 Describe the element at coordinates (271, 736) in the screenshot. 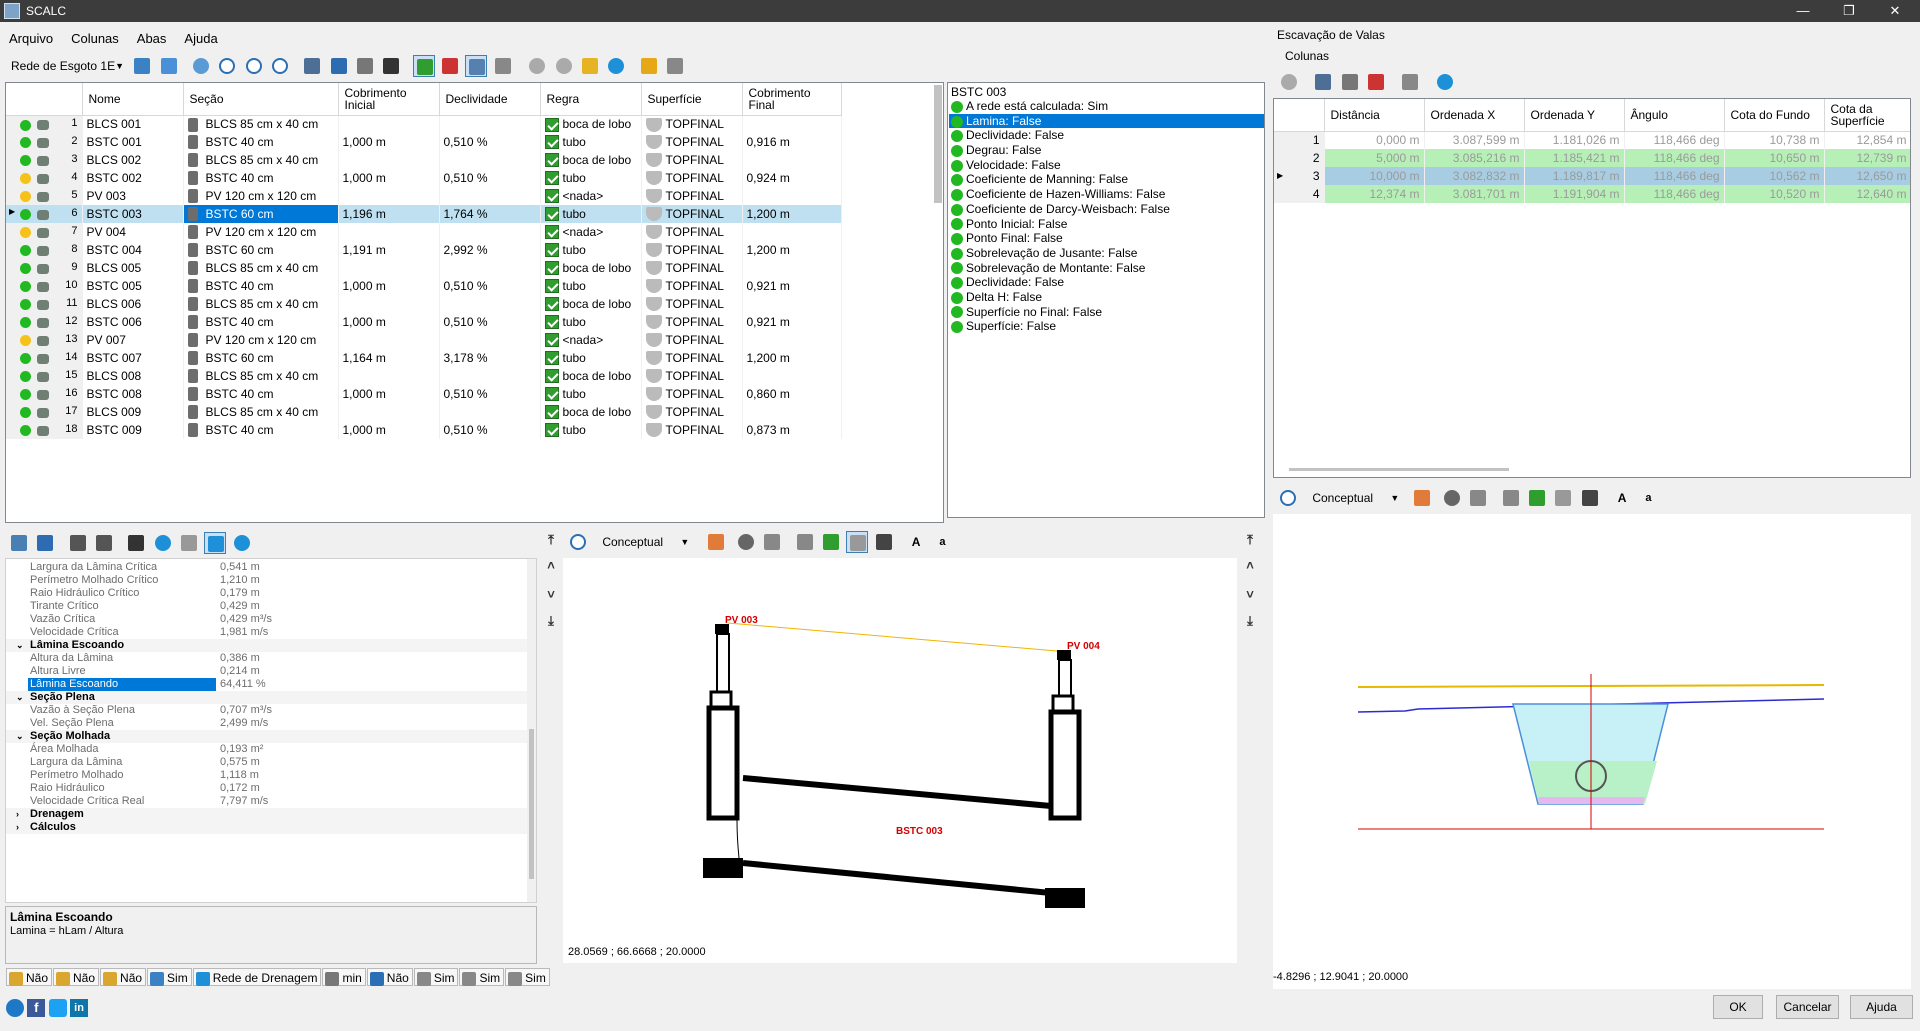

I see `property-category: ⌄ Seção Molhada` at that location.